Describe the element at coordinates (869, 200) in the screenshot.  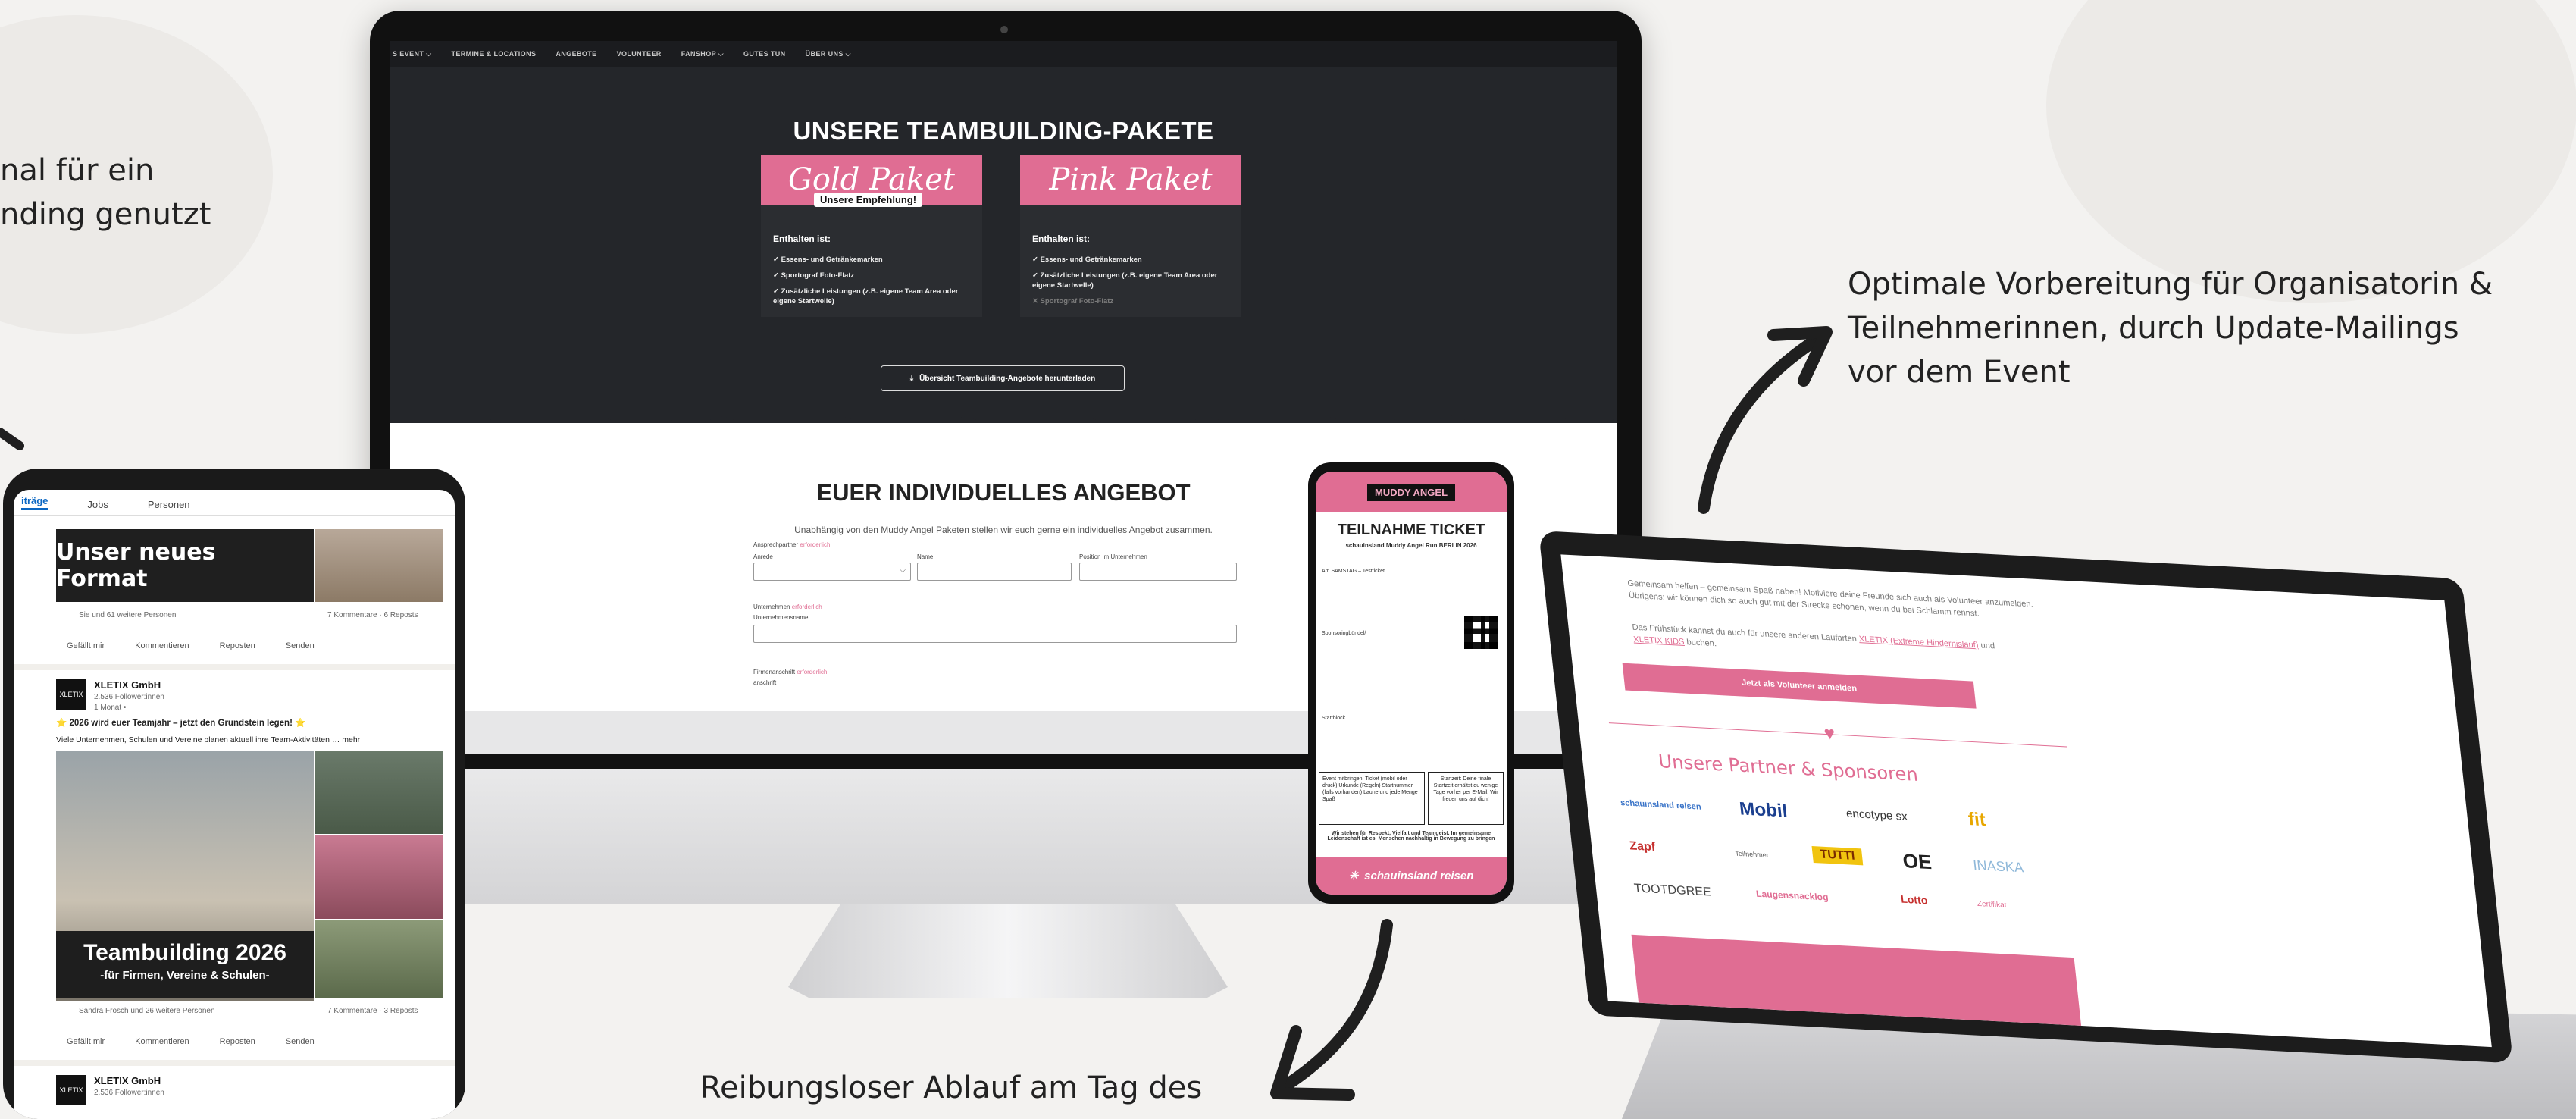
I see `recommendation-badge: Unsere Empfehlung!` at that location.